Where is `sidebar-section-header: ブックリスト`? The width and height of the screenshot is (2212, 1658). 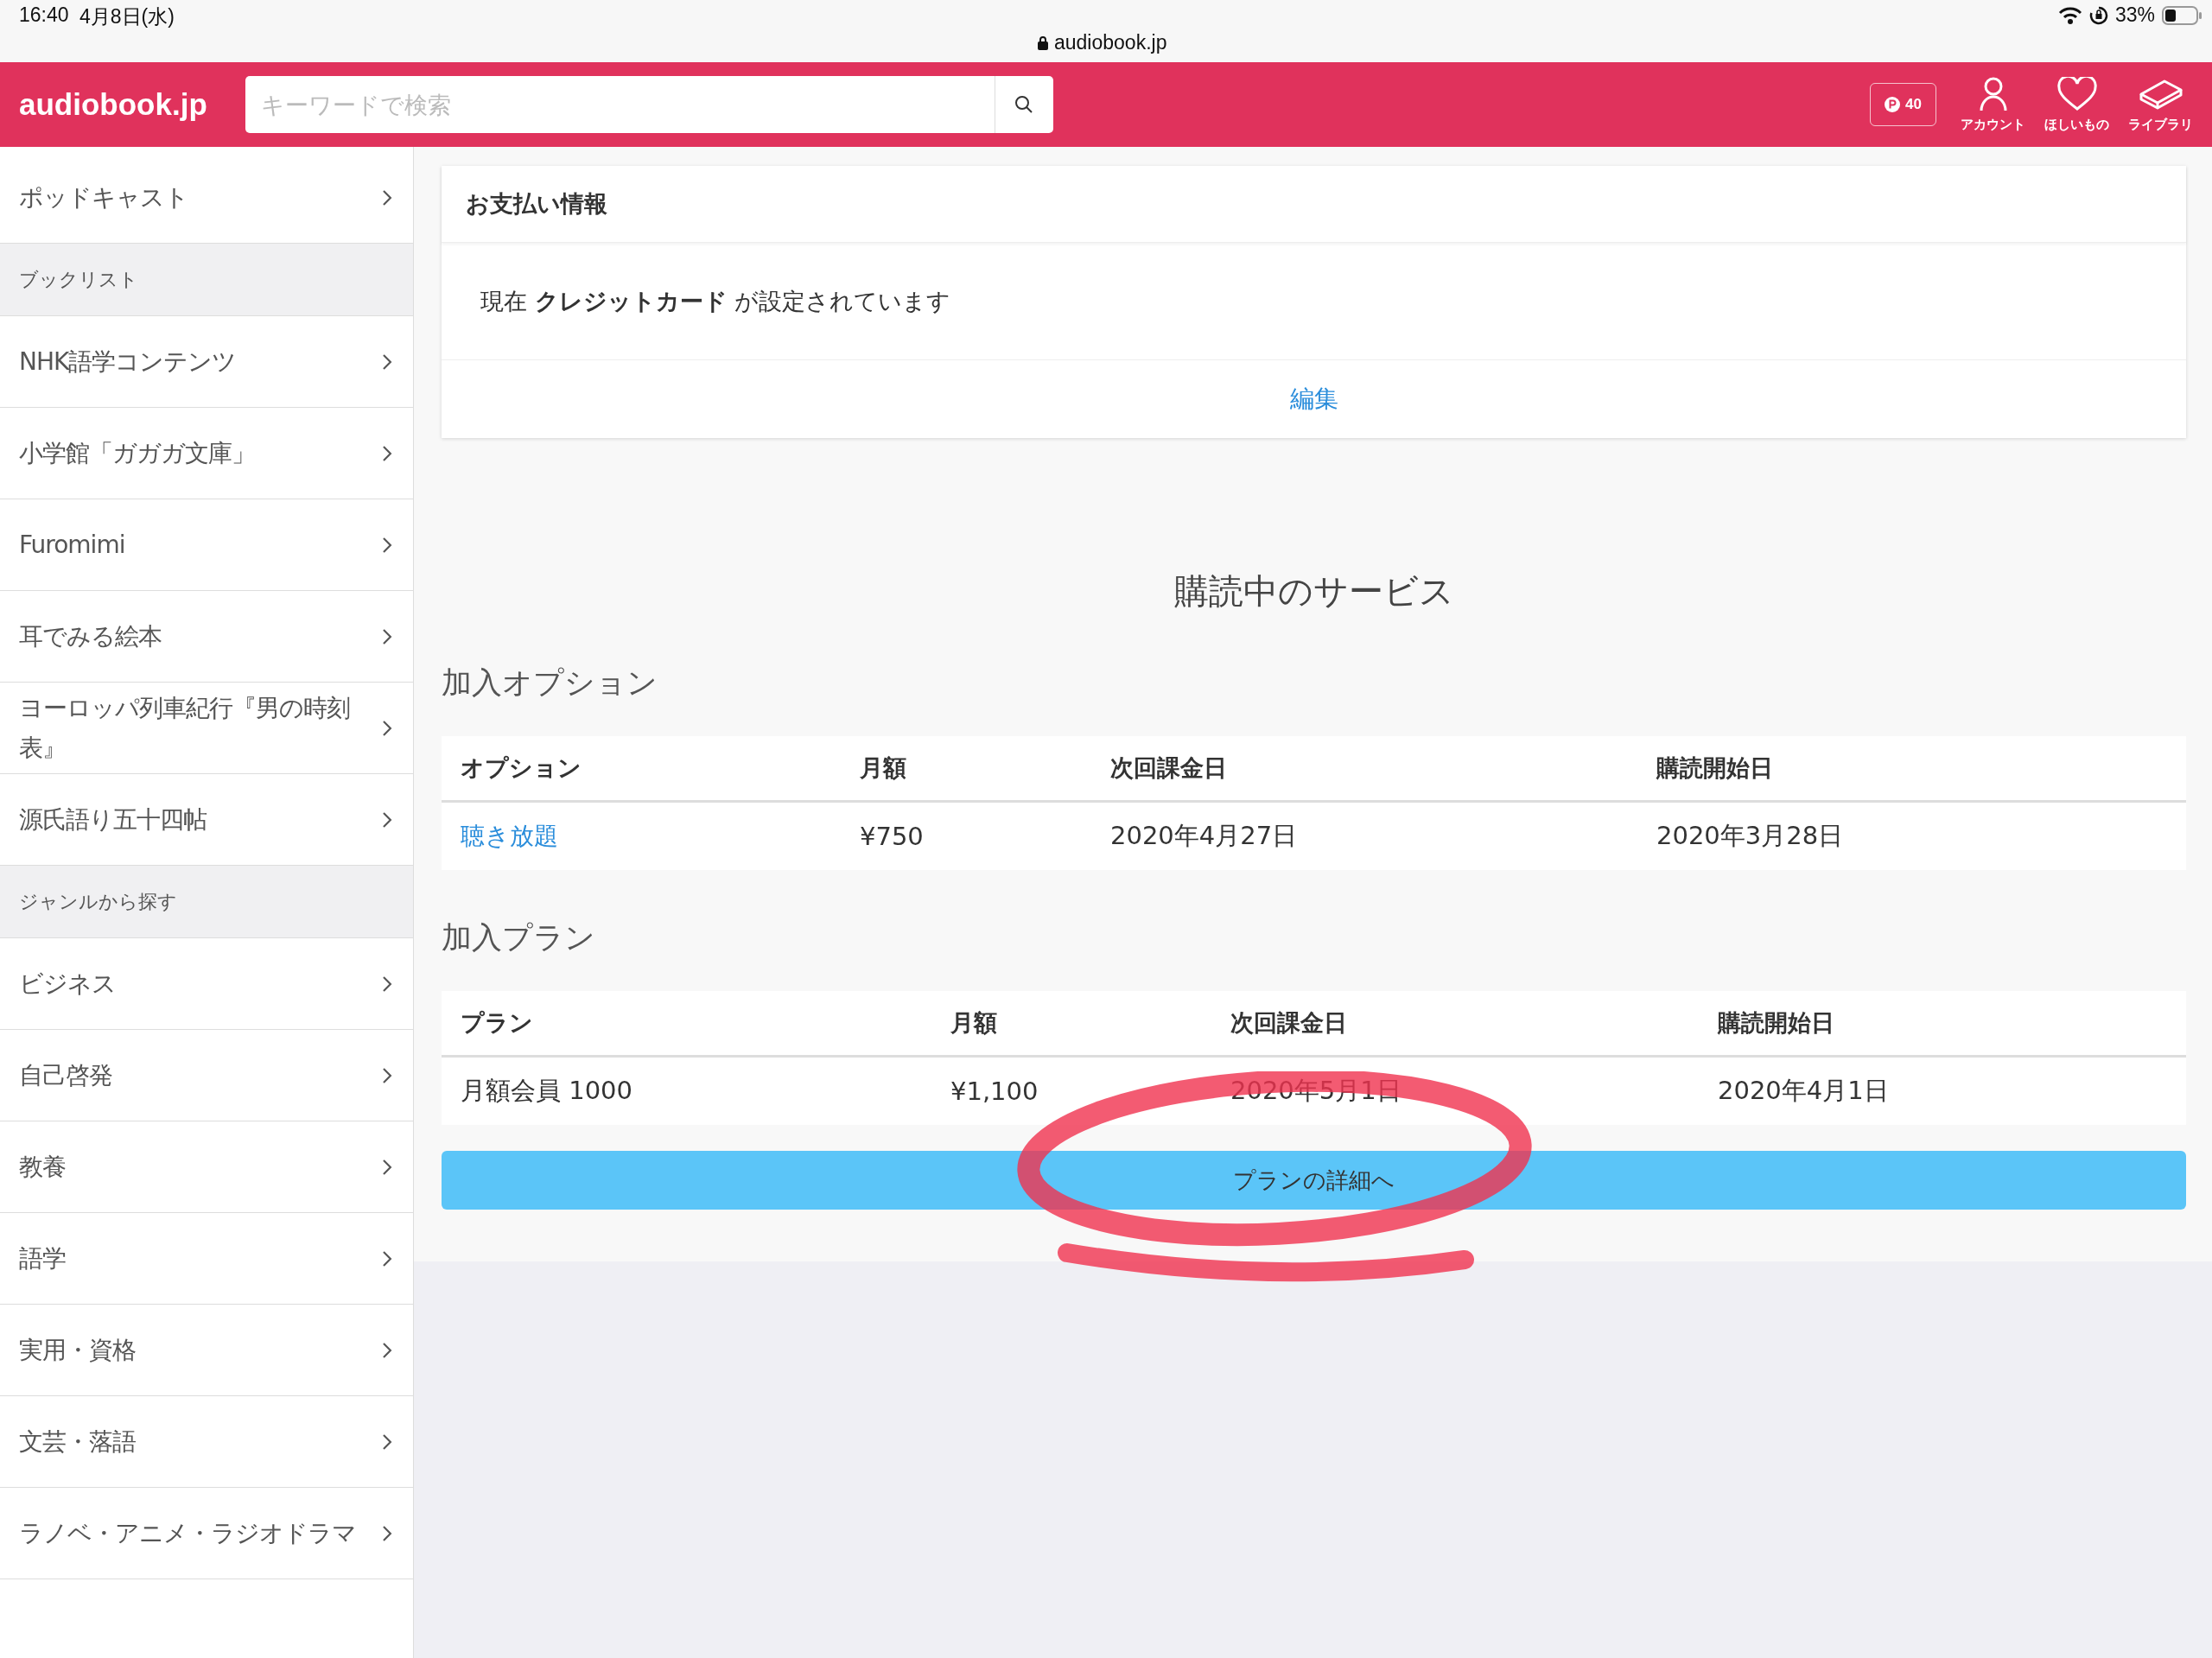
sidebar-section-header: ブックリスト is located at coordinates (206, 280).